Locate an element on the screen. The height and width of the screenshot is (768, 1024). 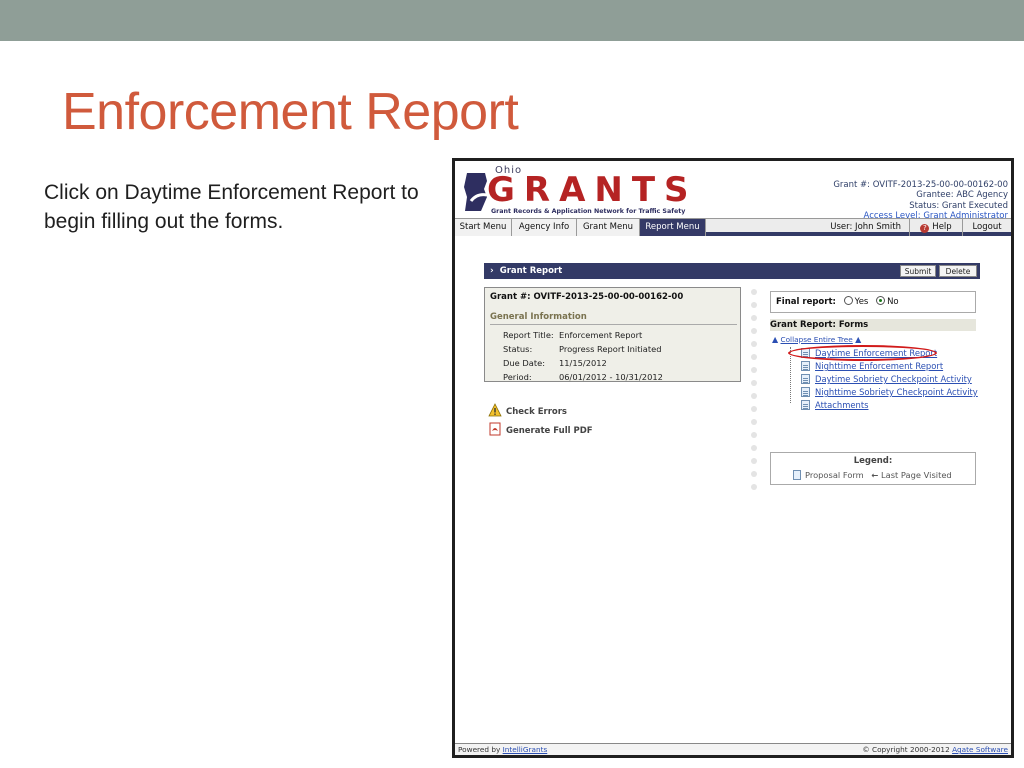
nav-report-menu: Report Menu is located at coordinates (673, 227).